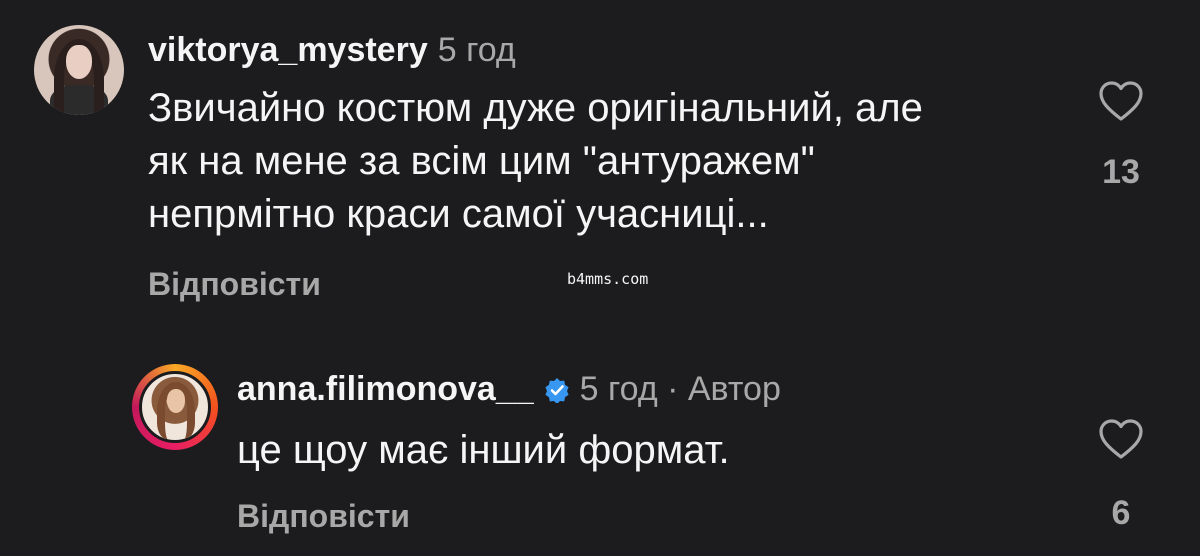 The width and height of the screenshot is (1200, 556). What do you see at coordinates (483, 450) in the screenshot?
I see `comment-text: це щоу має інший формат.` at bounding box center [483, 450].